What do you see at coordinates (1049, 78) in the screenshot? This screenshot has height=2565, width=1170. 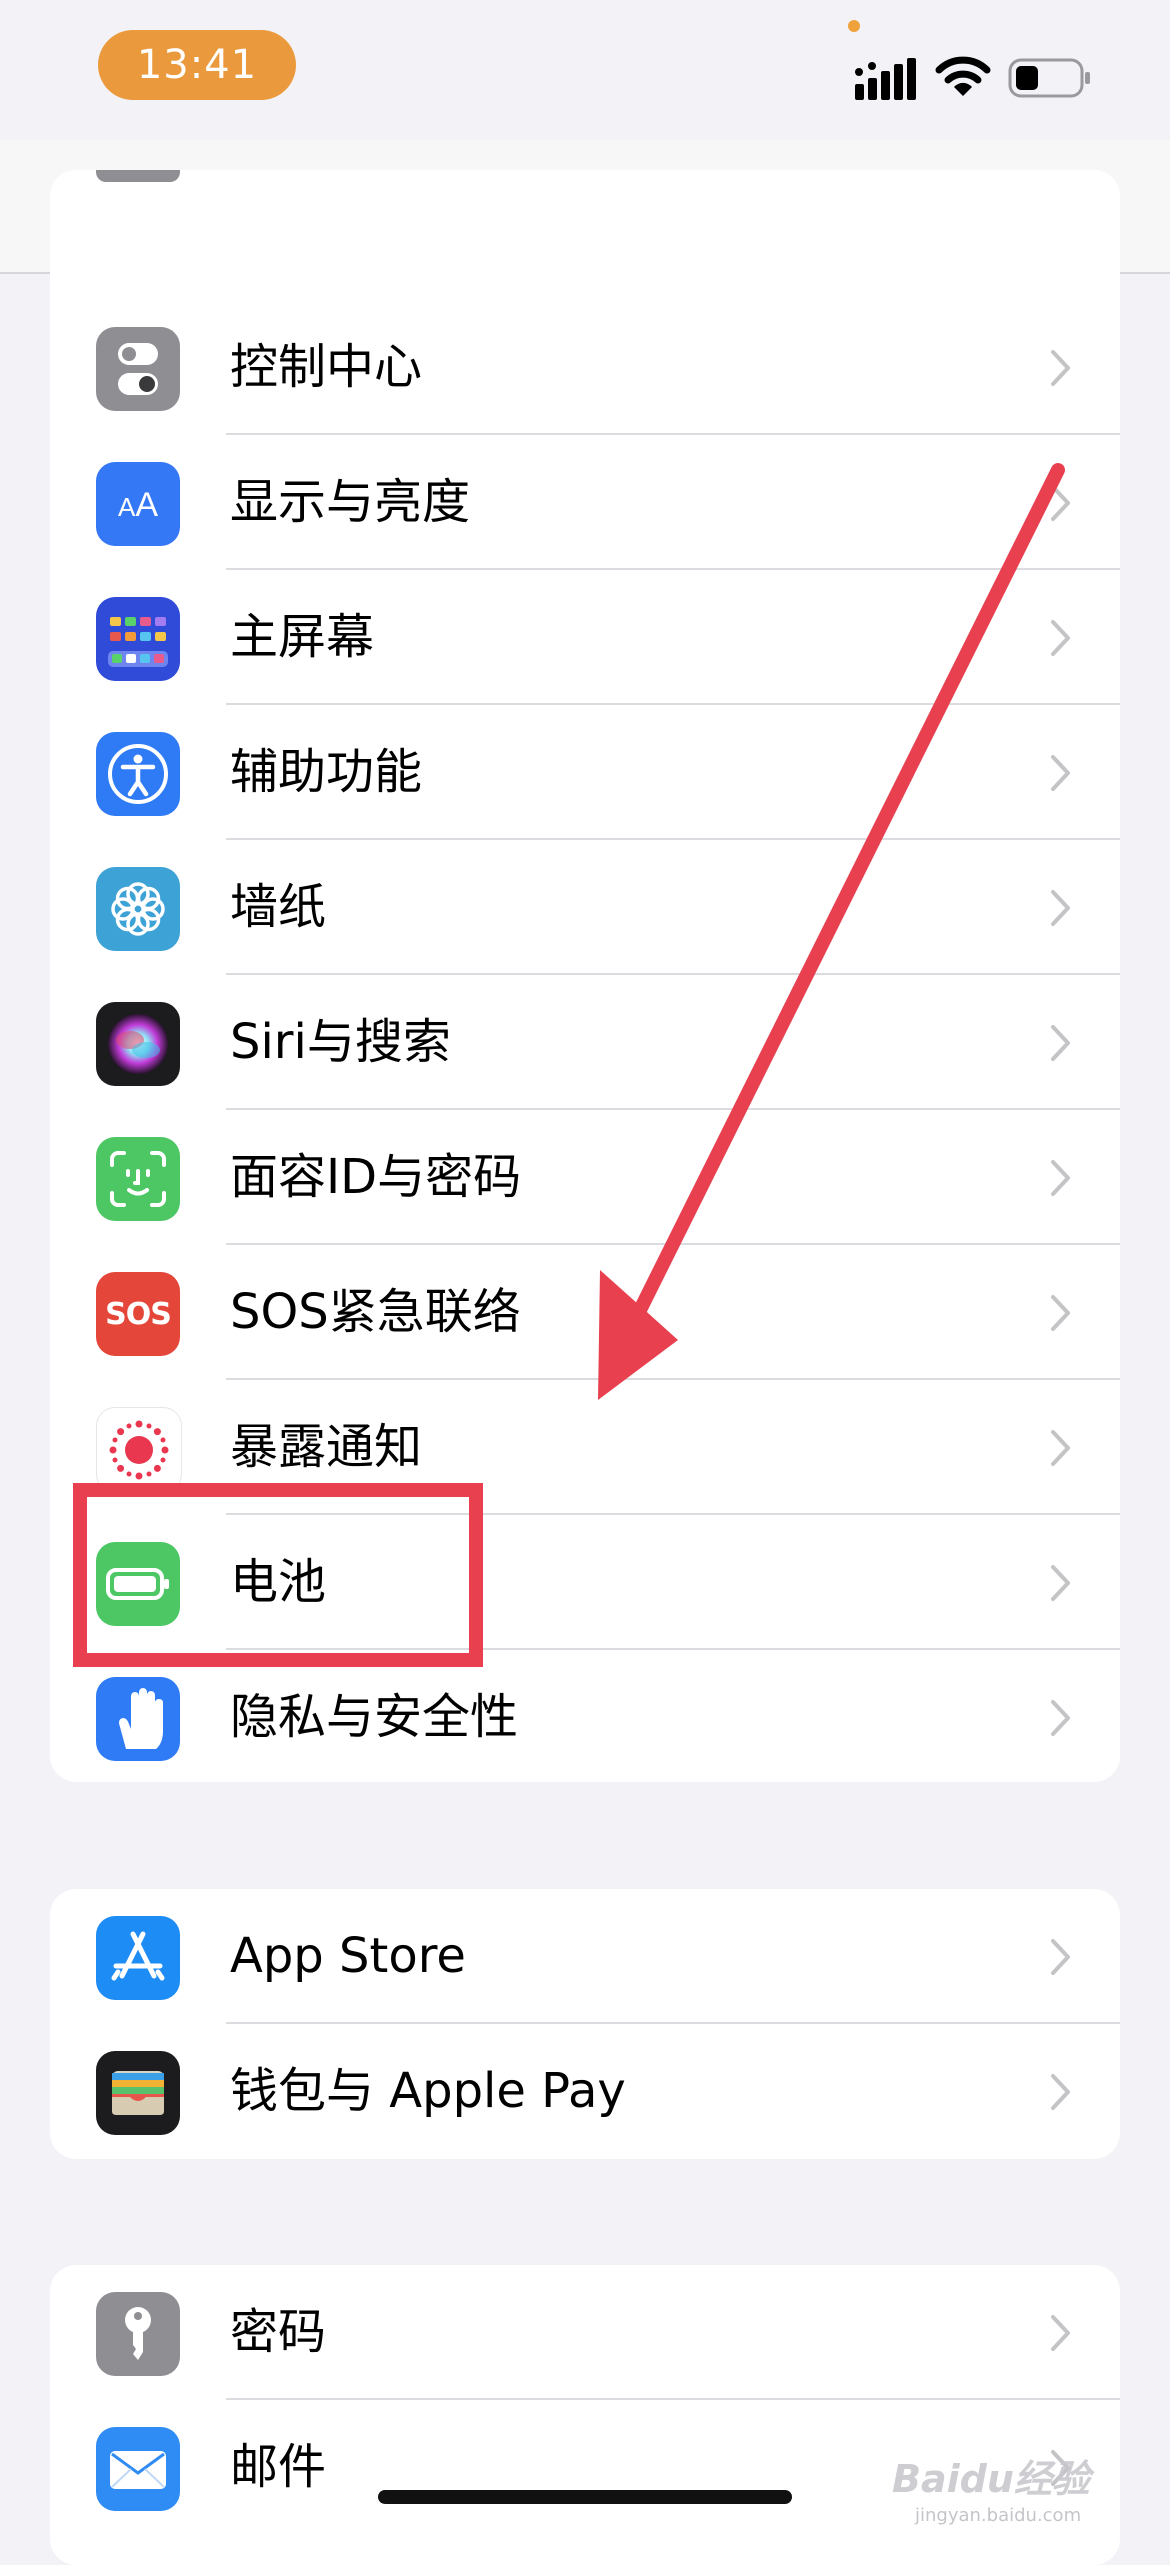 I see `battery-status-icon` at bounding box center [1049, 78].